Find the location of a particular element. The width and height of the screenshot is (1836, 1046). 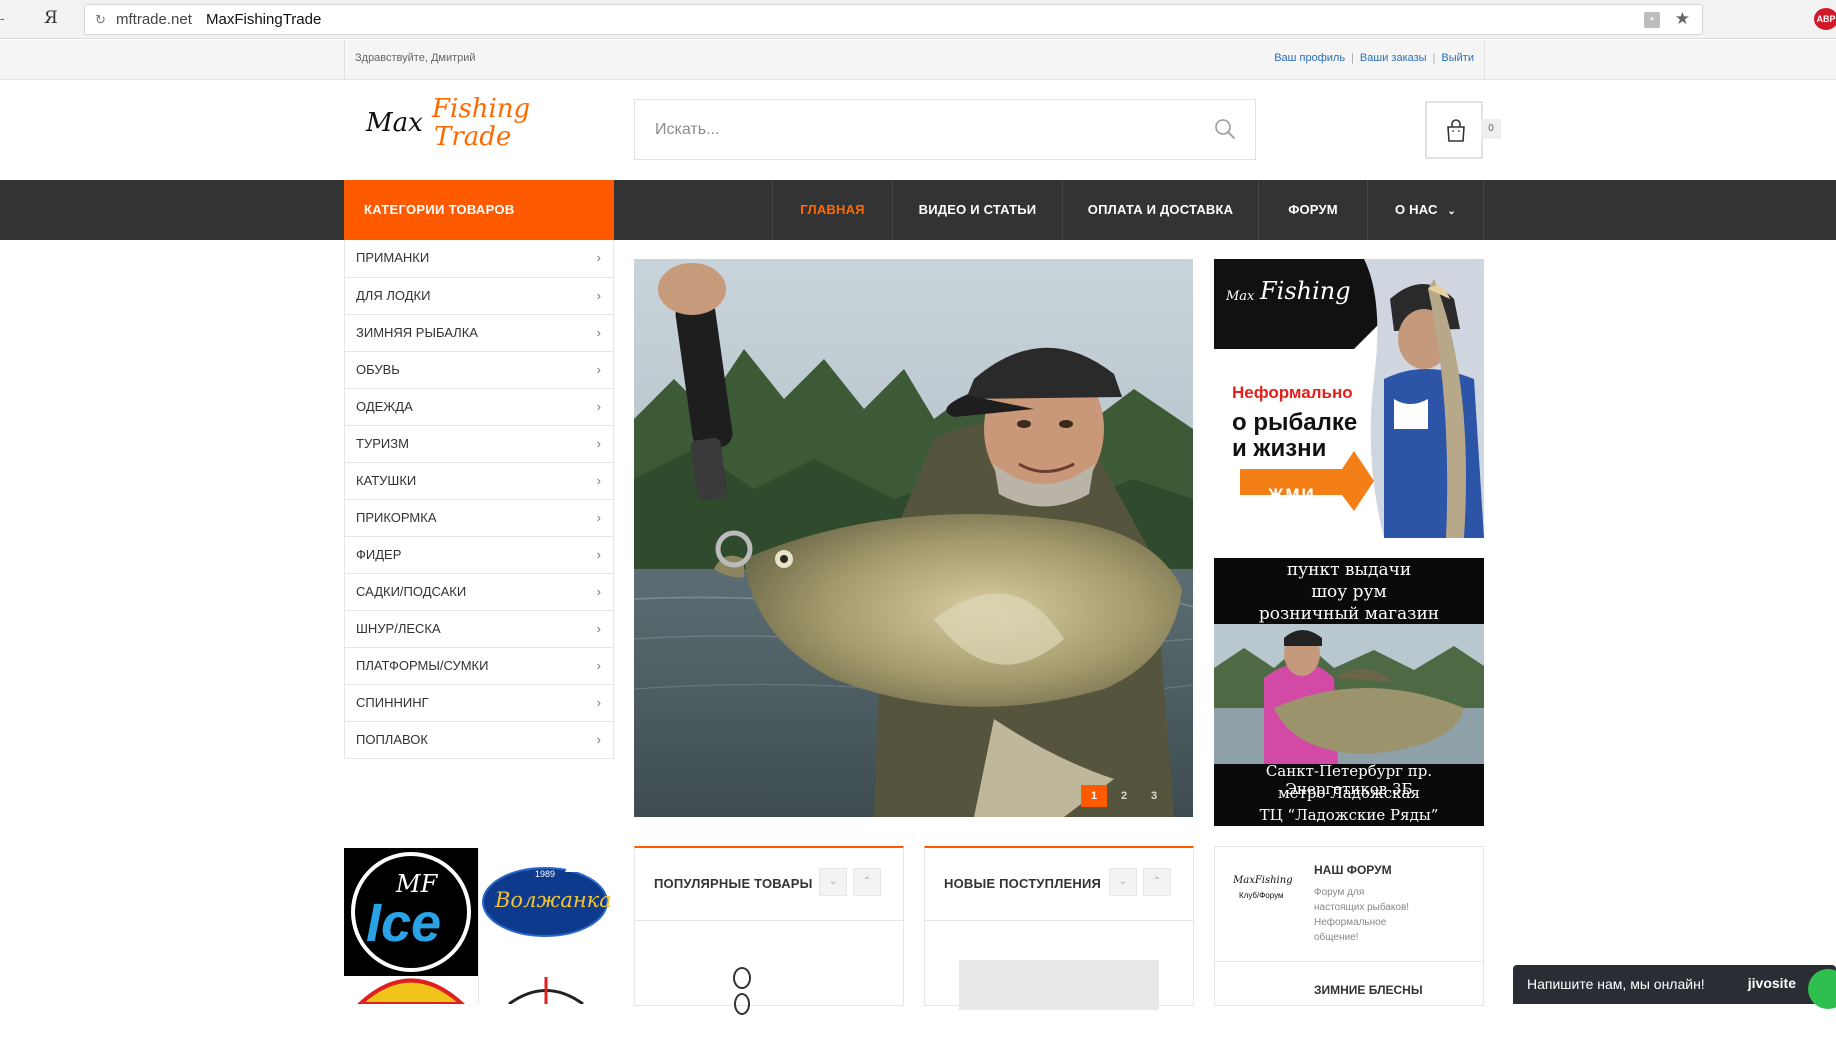

category-item: КАТУШКИ › is located at coordinates (479, 480).